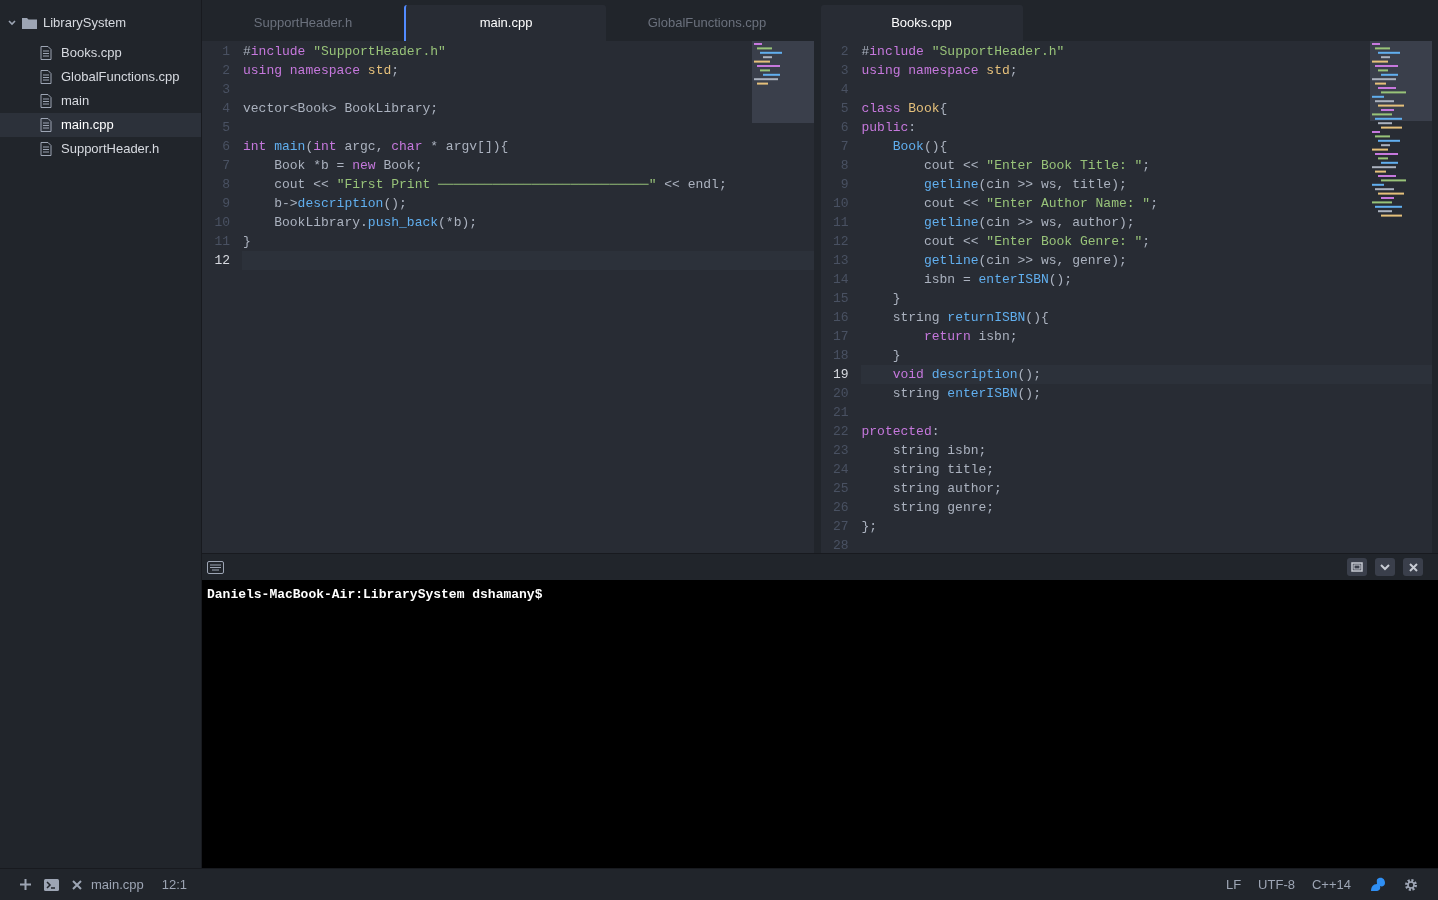  What do you see at coordinates (1025, 185) in the screenshot?
I see `code-line: getline(cin >> ws, title);` at bounding box center [1025, 185].